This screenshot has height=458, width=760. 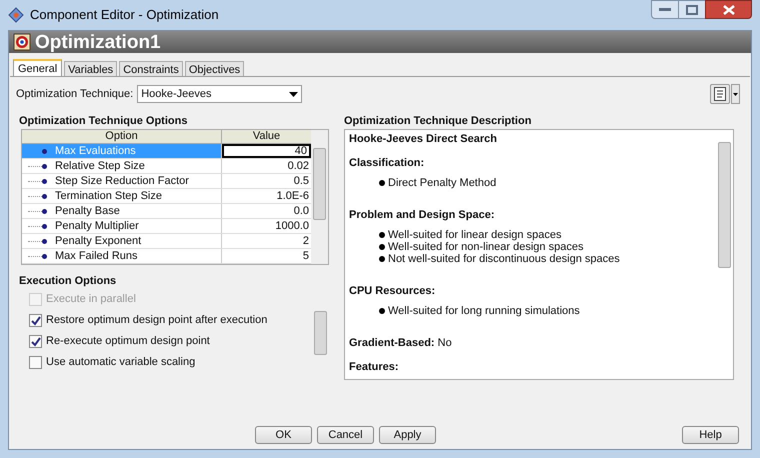 I want to click on field-label: Optimization Technique:, so click(x=75, y=94).